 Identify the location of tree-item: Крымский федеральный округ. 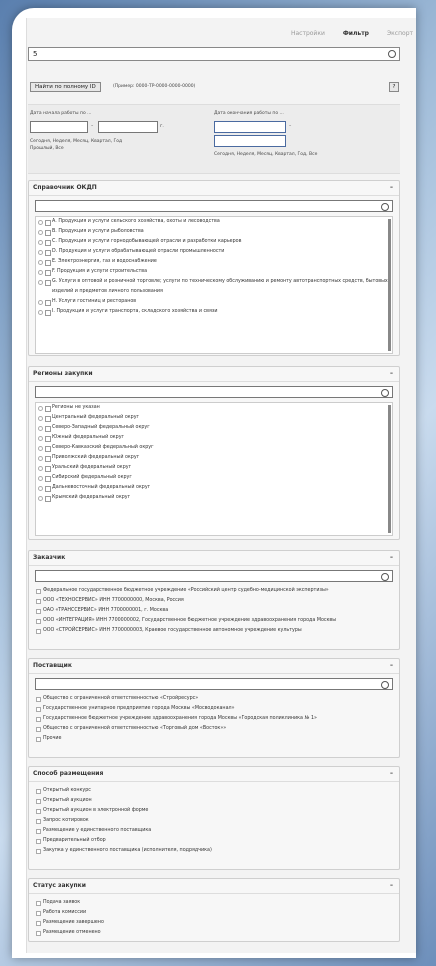
(214, 498).